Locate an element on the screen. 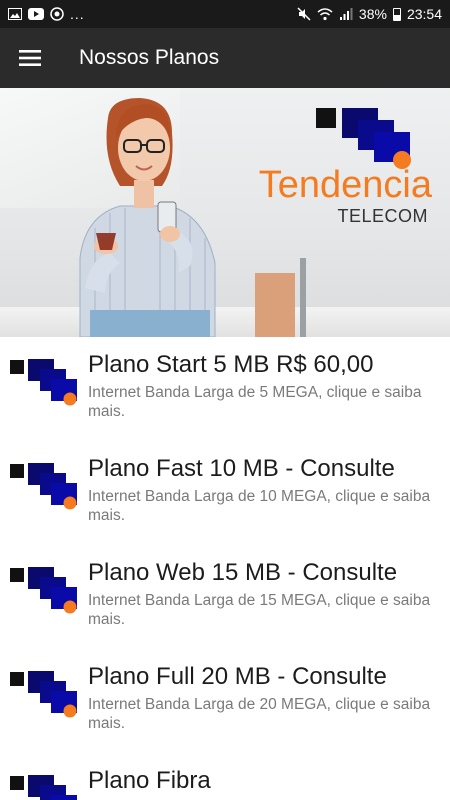  chrome-icon is located at coordinates (57, 14).